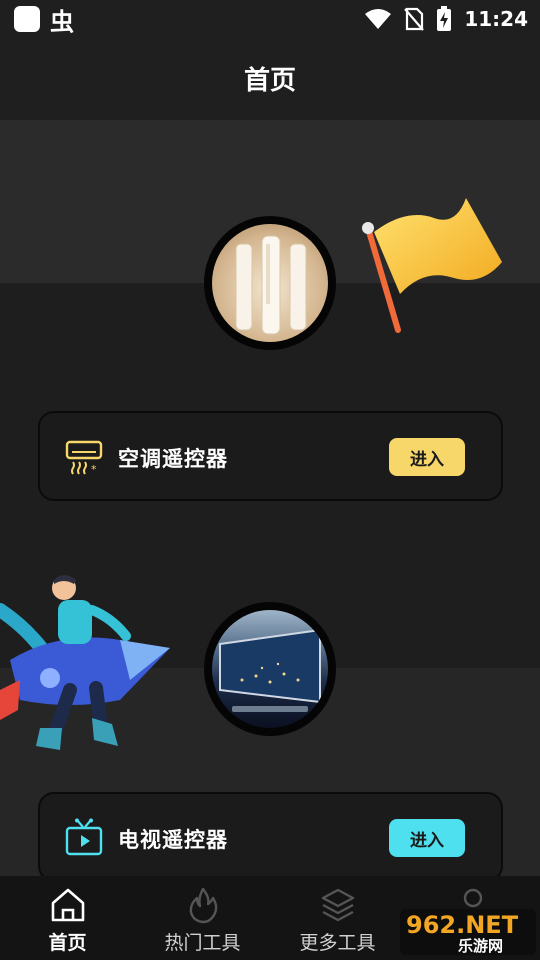  Describe the element at coordinates (270, 456) in the screenshot. I see `ac-remote-card: * 空调遥控器 进入` at that location.